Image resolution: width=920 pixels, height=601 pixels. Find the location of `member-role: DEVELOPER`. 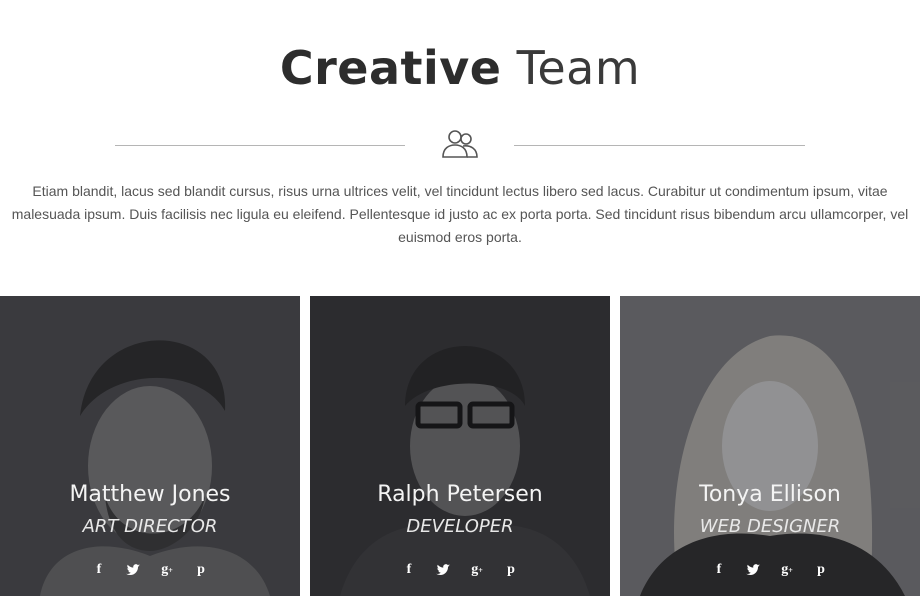

member-role: DEVELOPER is located at coordinates (460, 526).